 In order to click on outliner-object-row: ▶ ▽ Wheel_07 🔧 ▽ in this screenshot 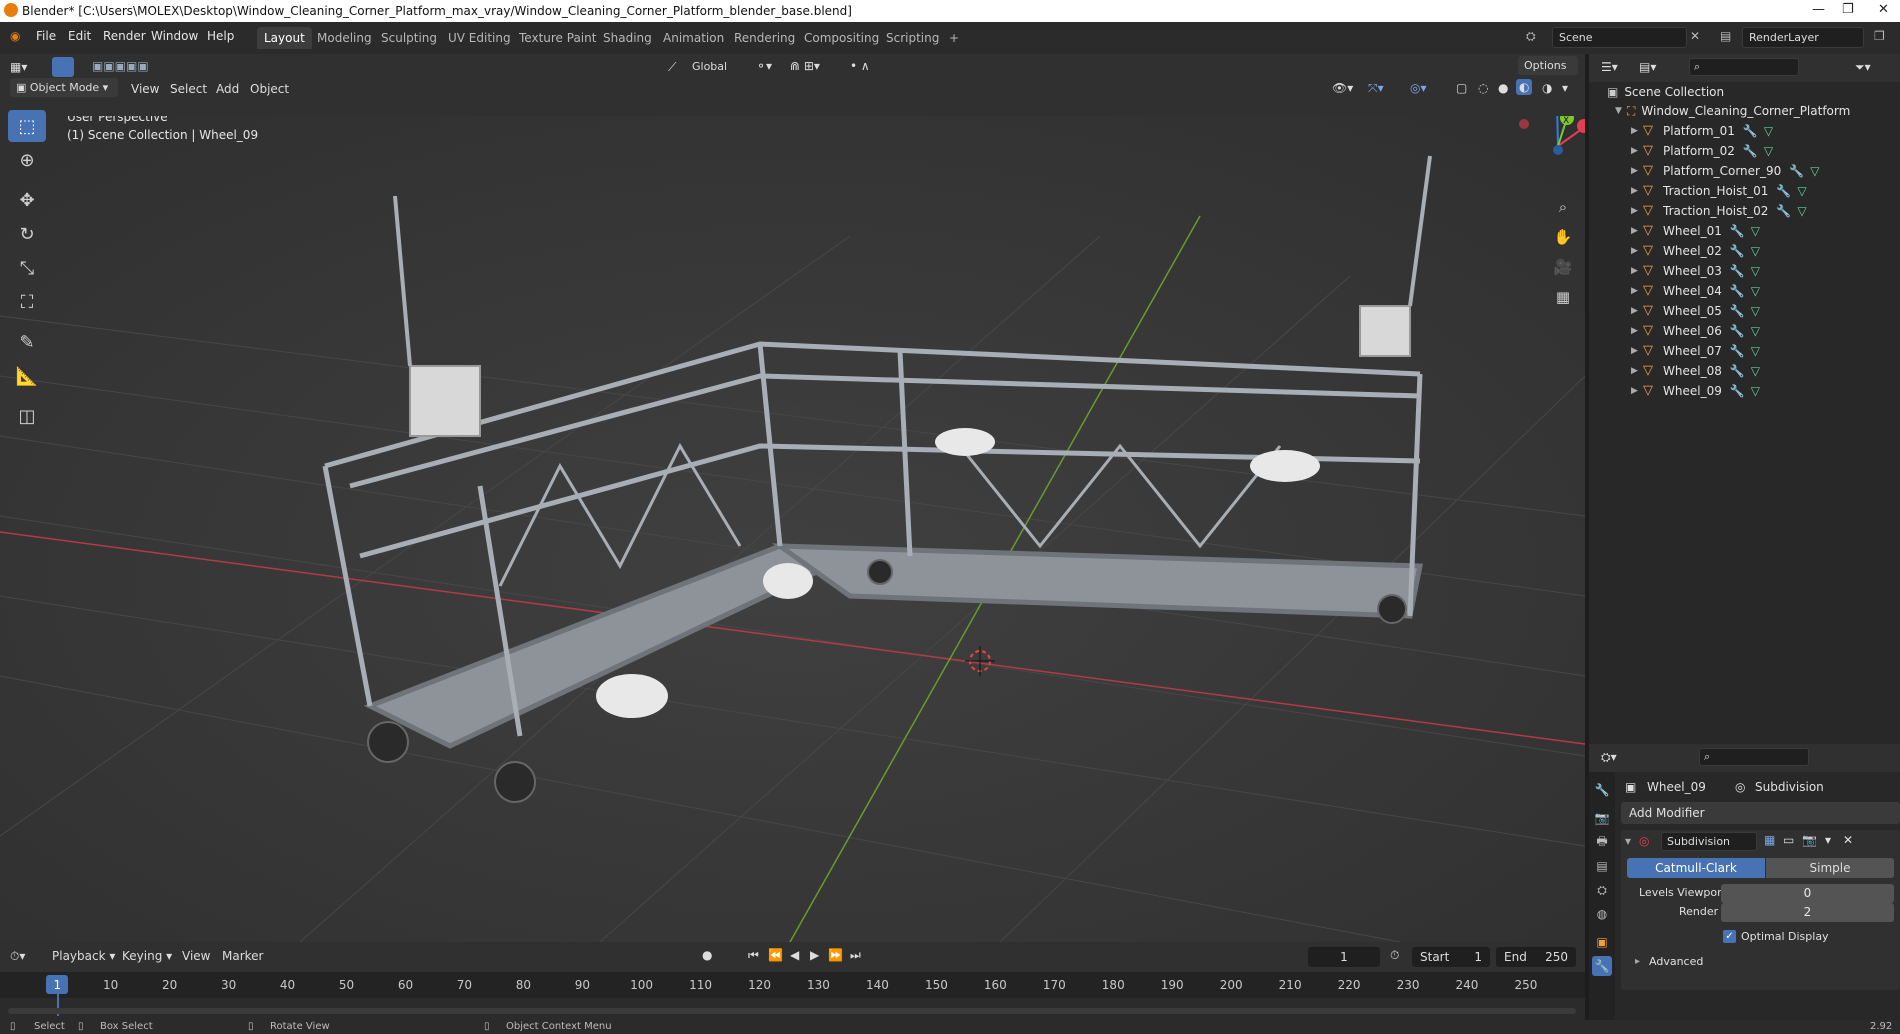, I will do `click(1744, 351)`.